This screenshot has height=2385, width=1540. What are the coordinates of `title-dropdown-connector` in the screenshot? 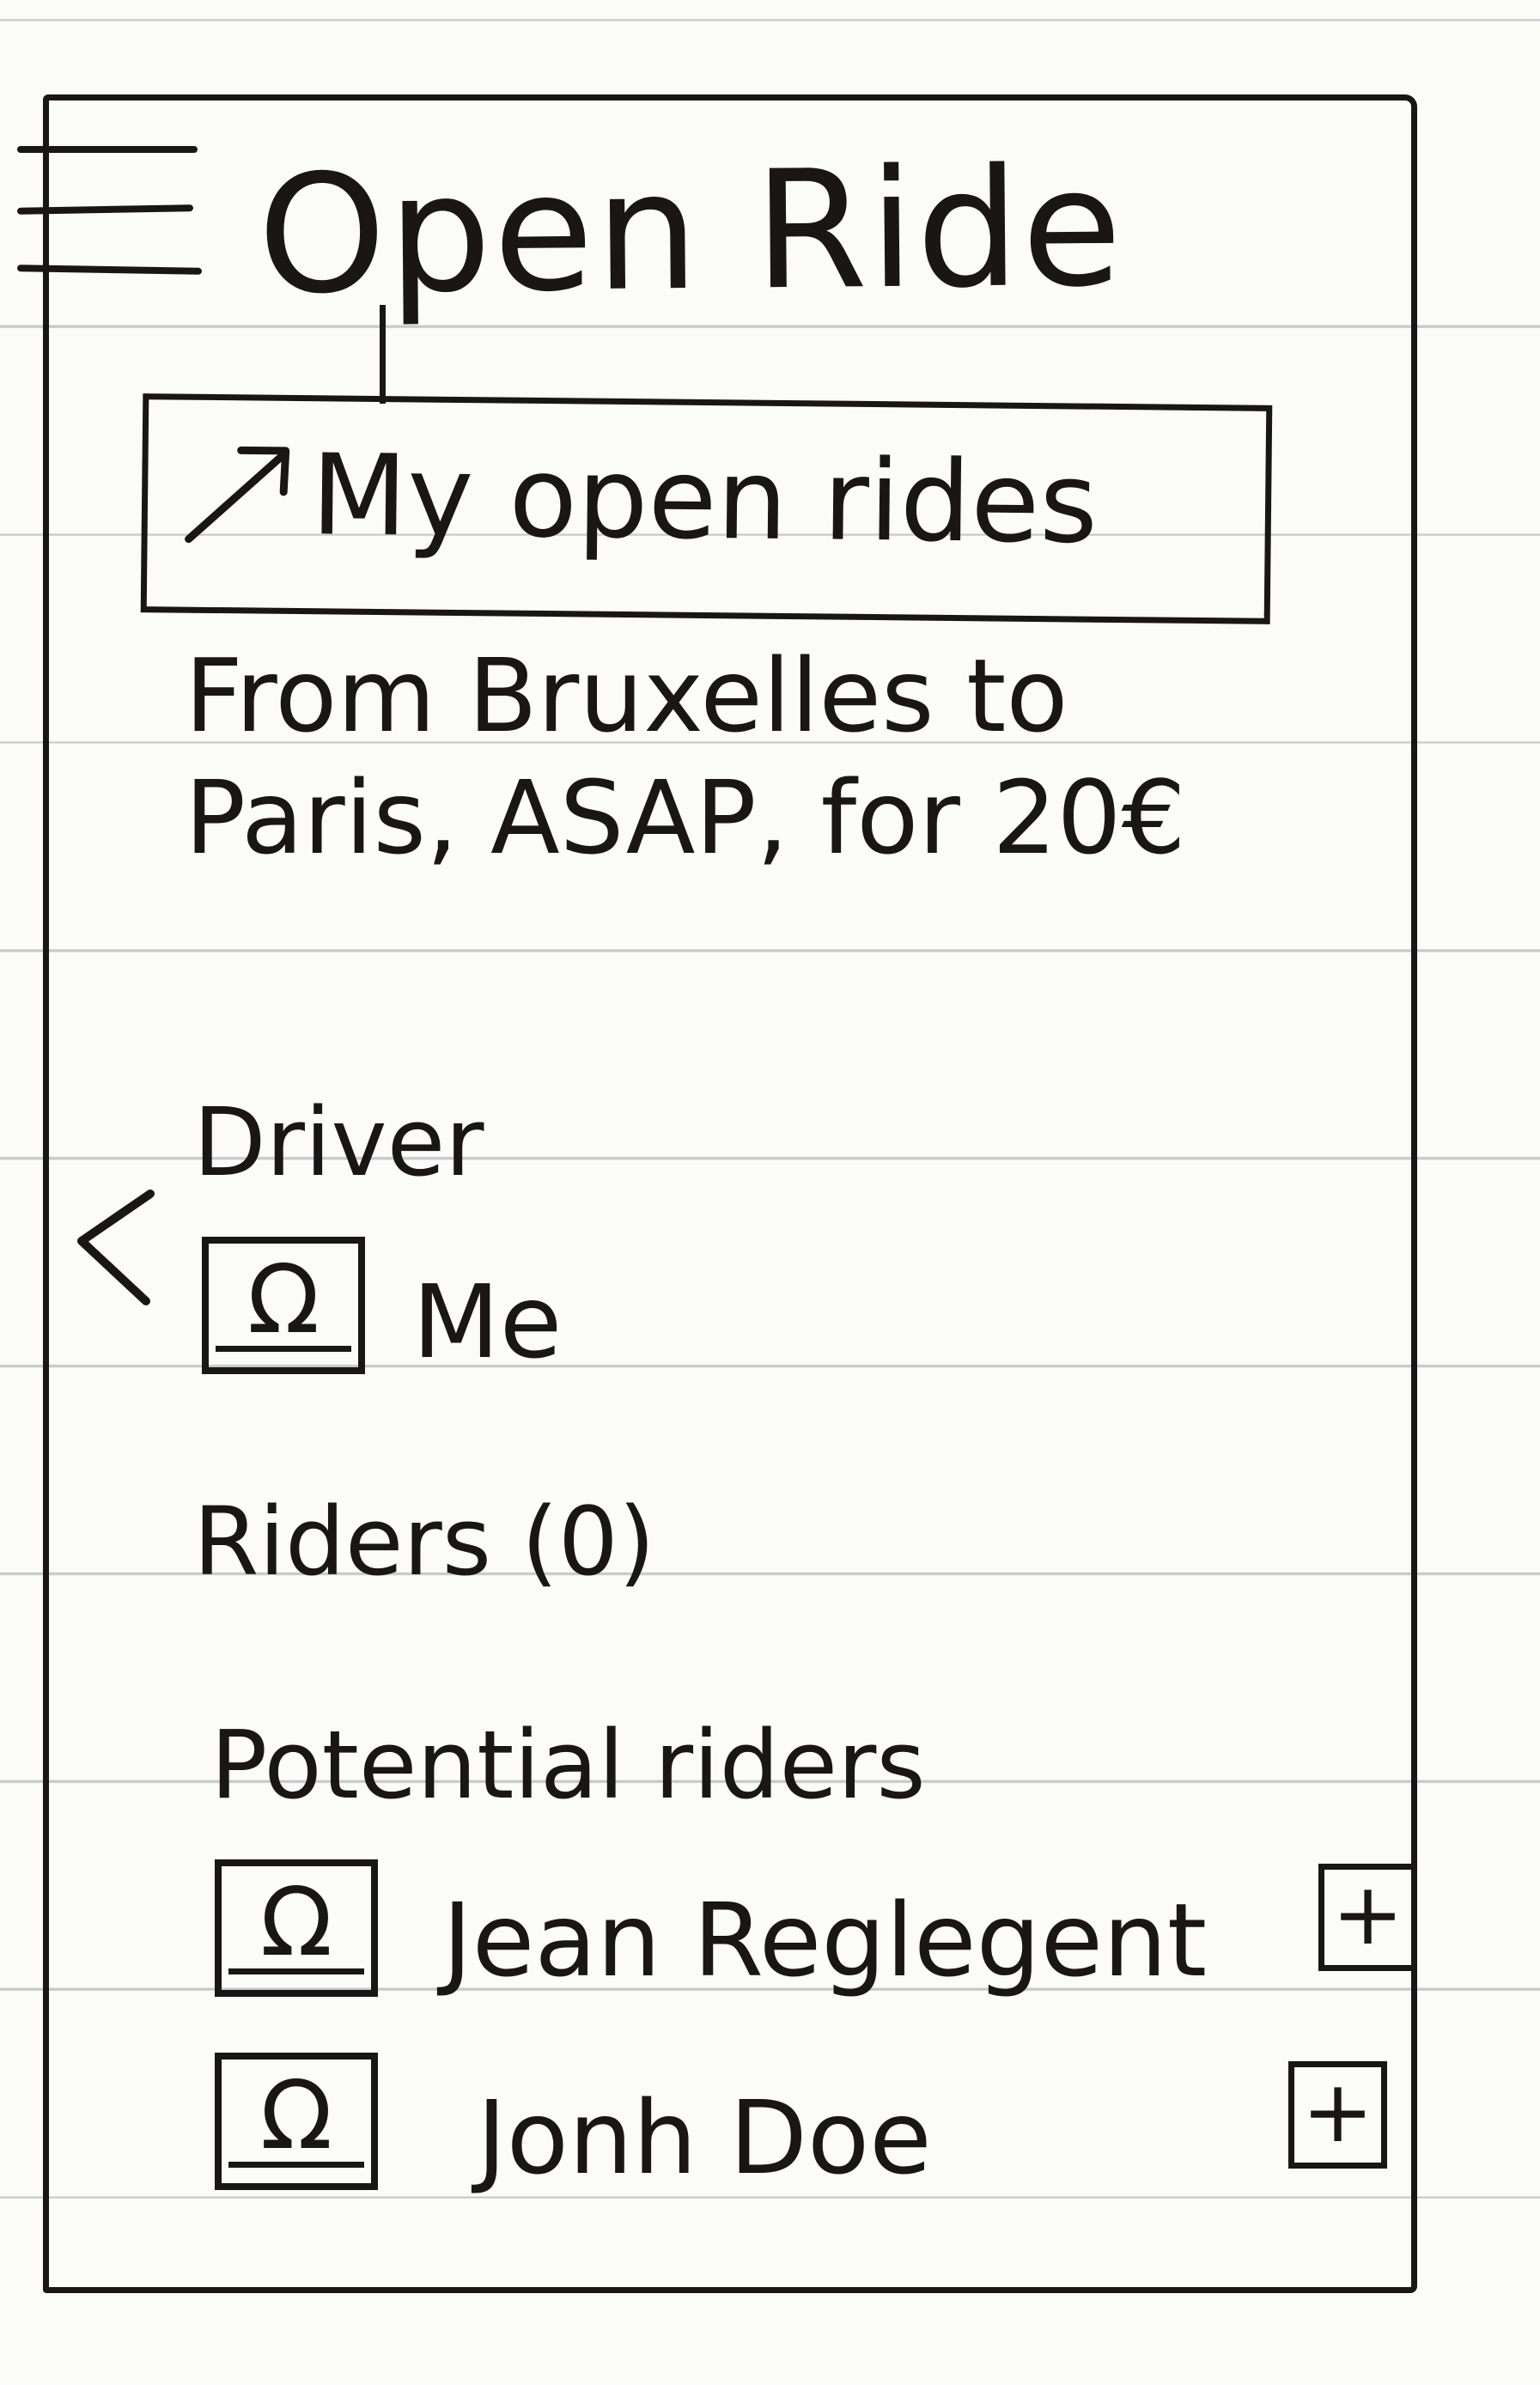 It's located at (383, 354).